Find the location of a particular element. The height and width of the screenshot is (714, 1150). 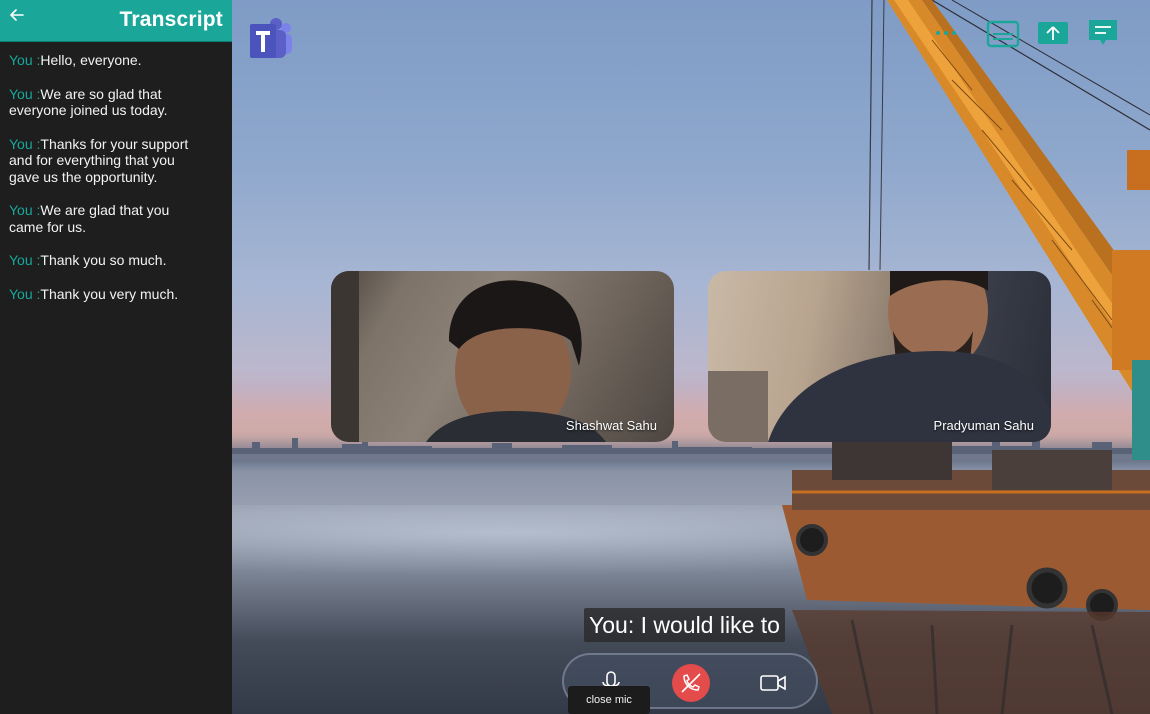

more-icon is located at coordinates (946, 33).